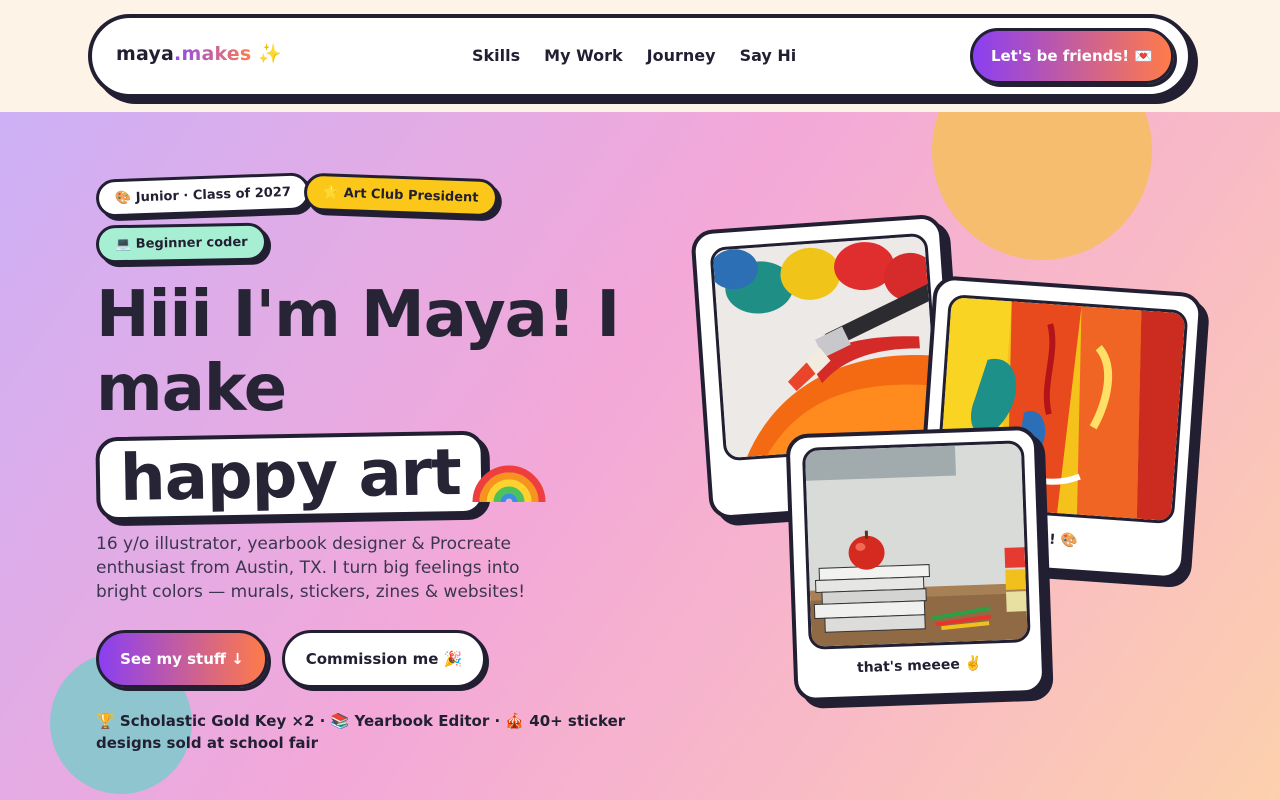 This screenshot has height=800, width=1280. What do you see at coordinates (919, 666) in the screenshot?
I see `polaroid-caption: that's meeee ✌️` at bounding box center [919, 666].